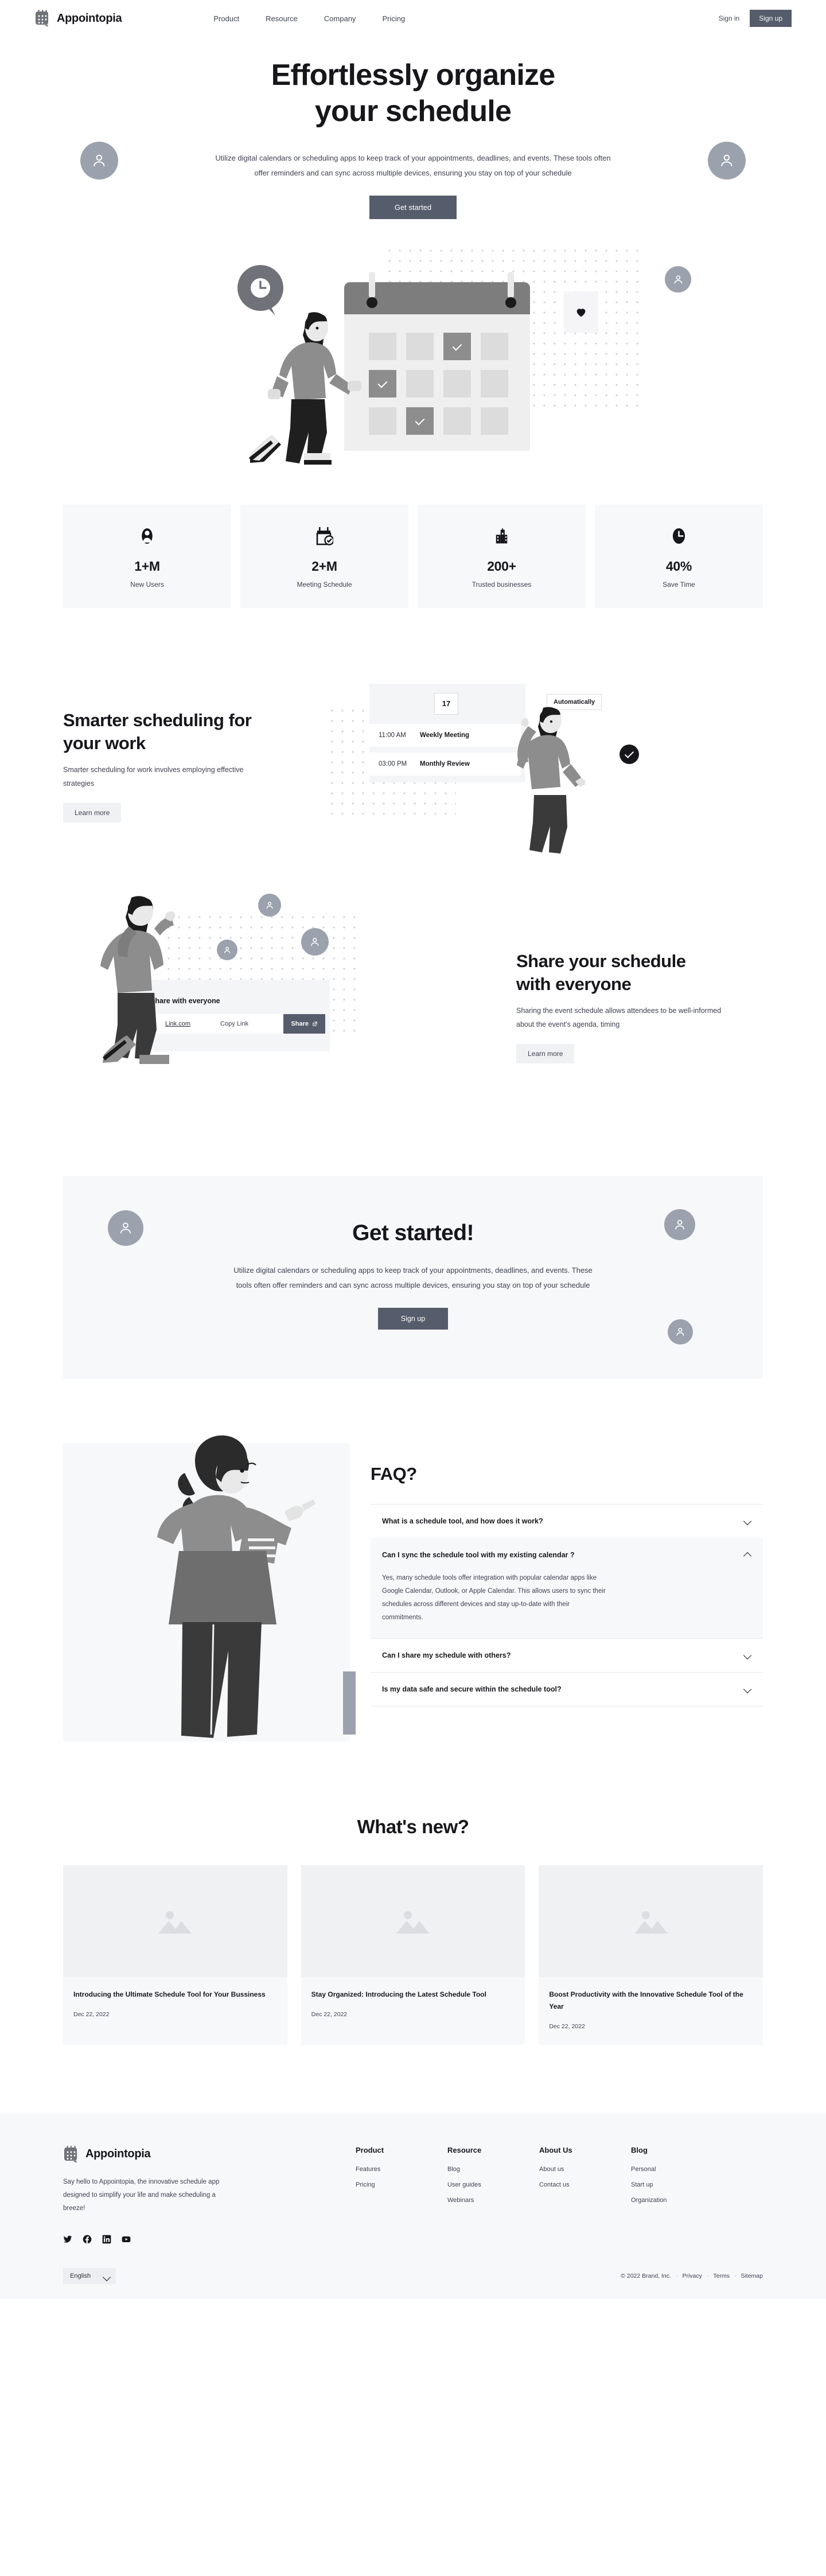 The image size is (826, 2576). I want to click on nav-link-company: Company, so click(340, 19).